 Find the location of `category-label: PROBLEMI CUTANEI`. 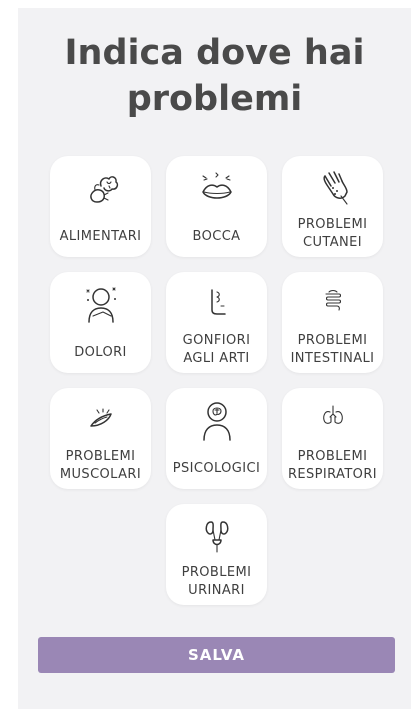

category-label: PROBLEMI CUTANEI is located at coordinates (332, 233).